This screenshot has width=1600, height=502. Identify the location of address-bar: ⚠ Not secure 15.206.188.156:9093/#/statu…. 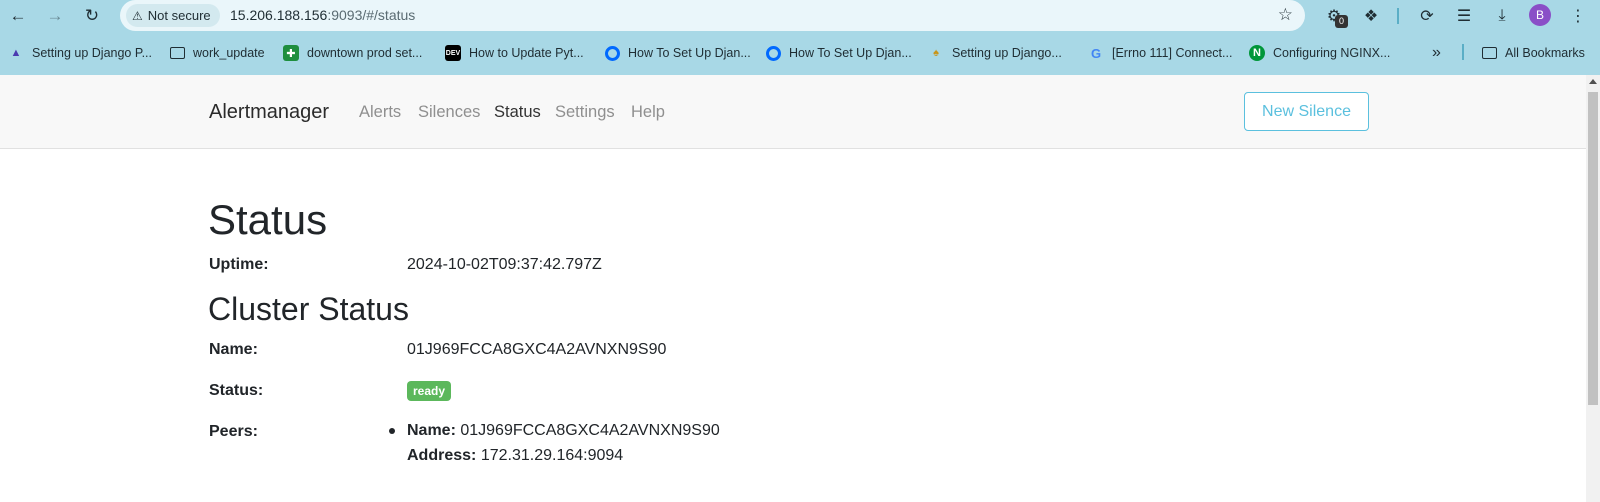
(712, 15).